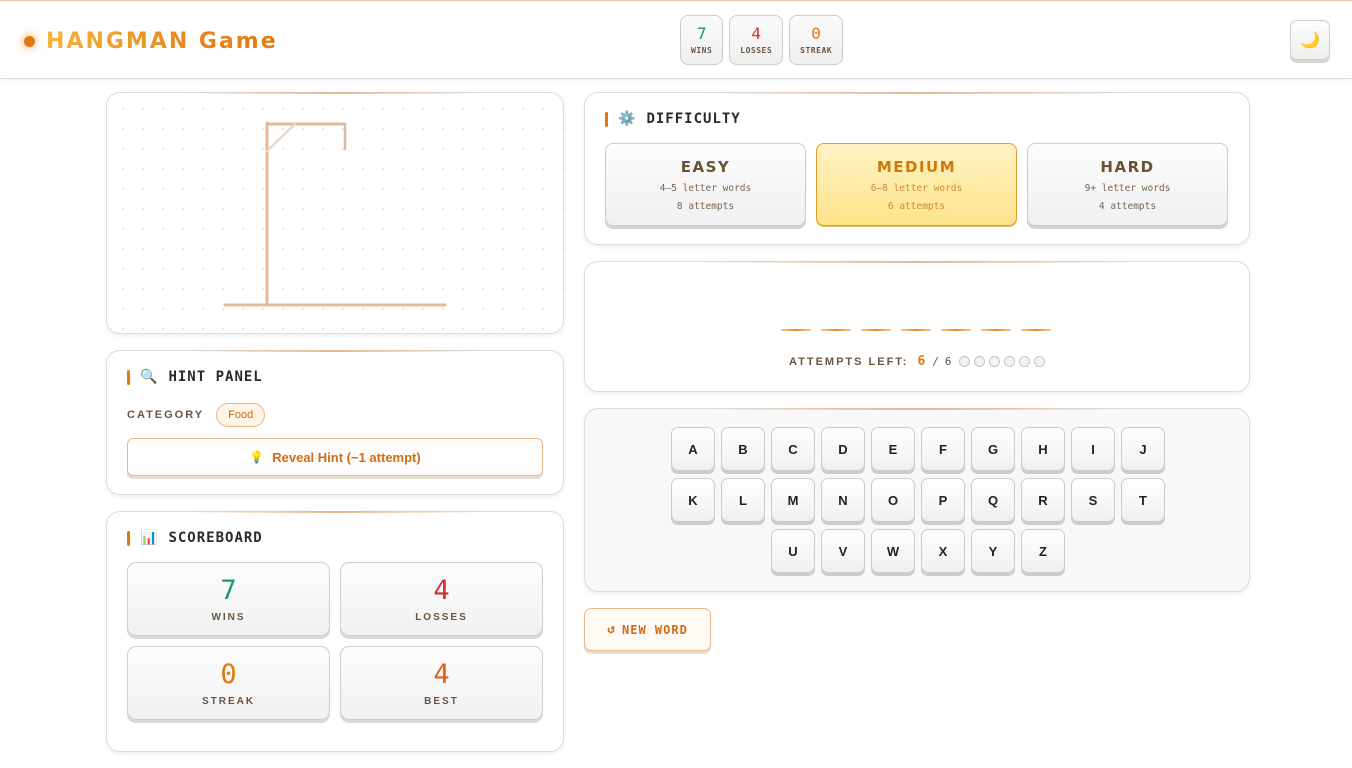 This screenshot has width=1352, height=768. I want to click on refresh-icon: ↺, so click(612, 629).